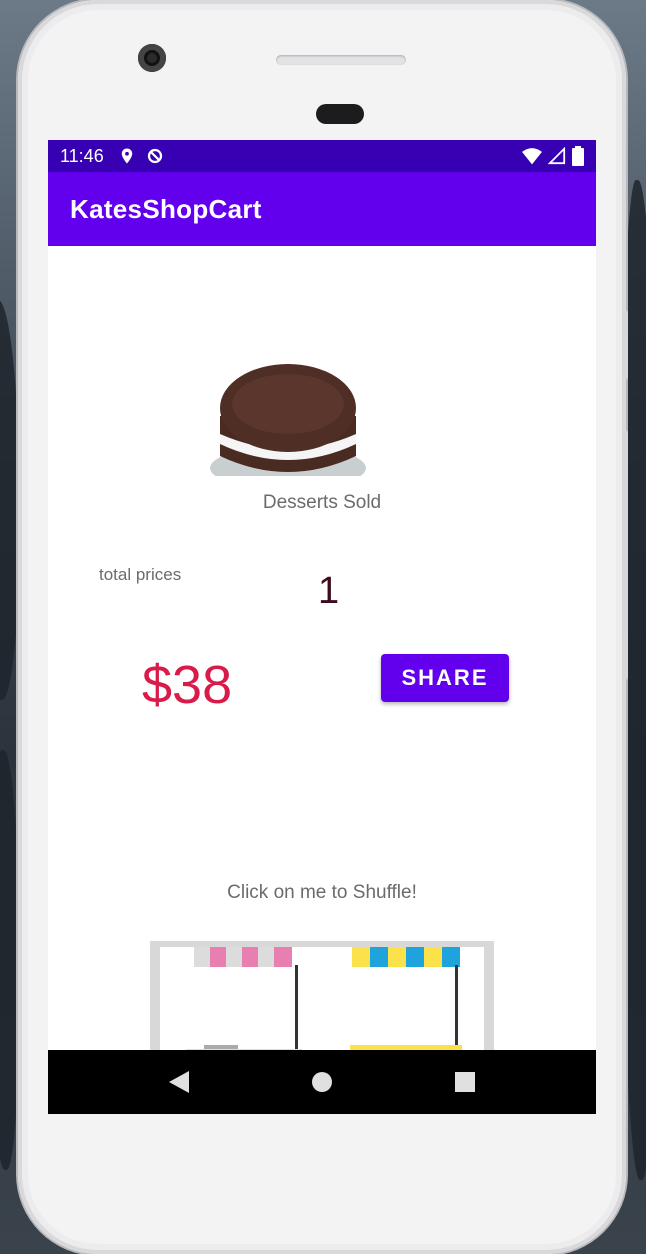  What do you see at coordinates (445, 678) in the screenshot?
I see `share-button: SHARE` at bounding box center [445, 678].